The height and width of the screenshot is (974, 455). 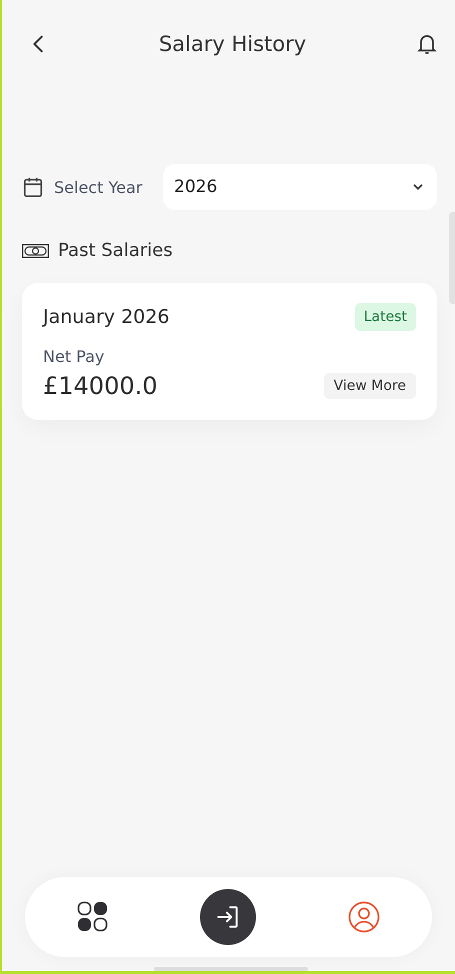 I want to click on year-label: Select Year, so click(x=98, y=187).